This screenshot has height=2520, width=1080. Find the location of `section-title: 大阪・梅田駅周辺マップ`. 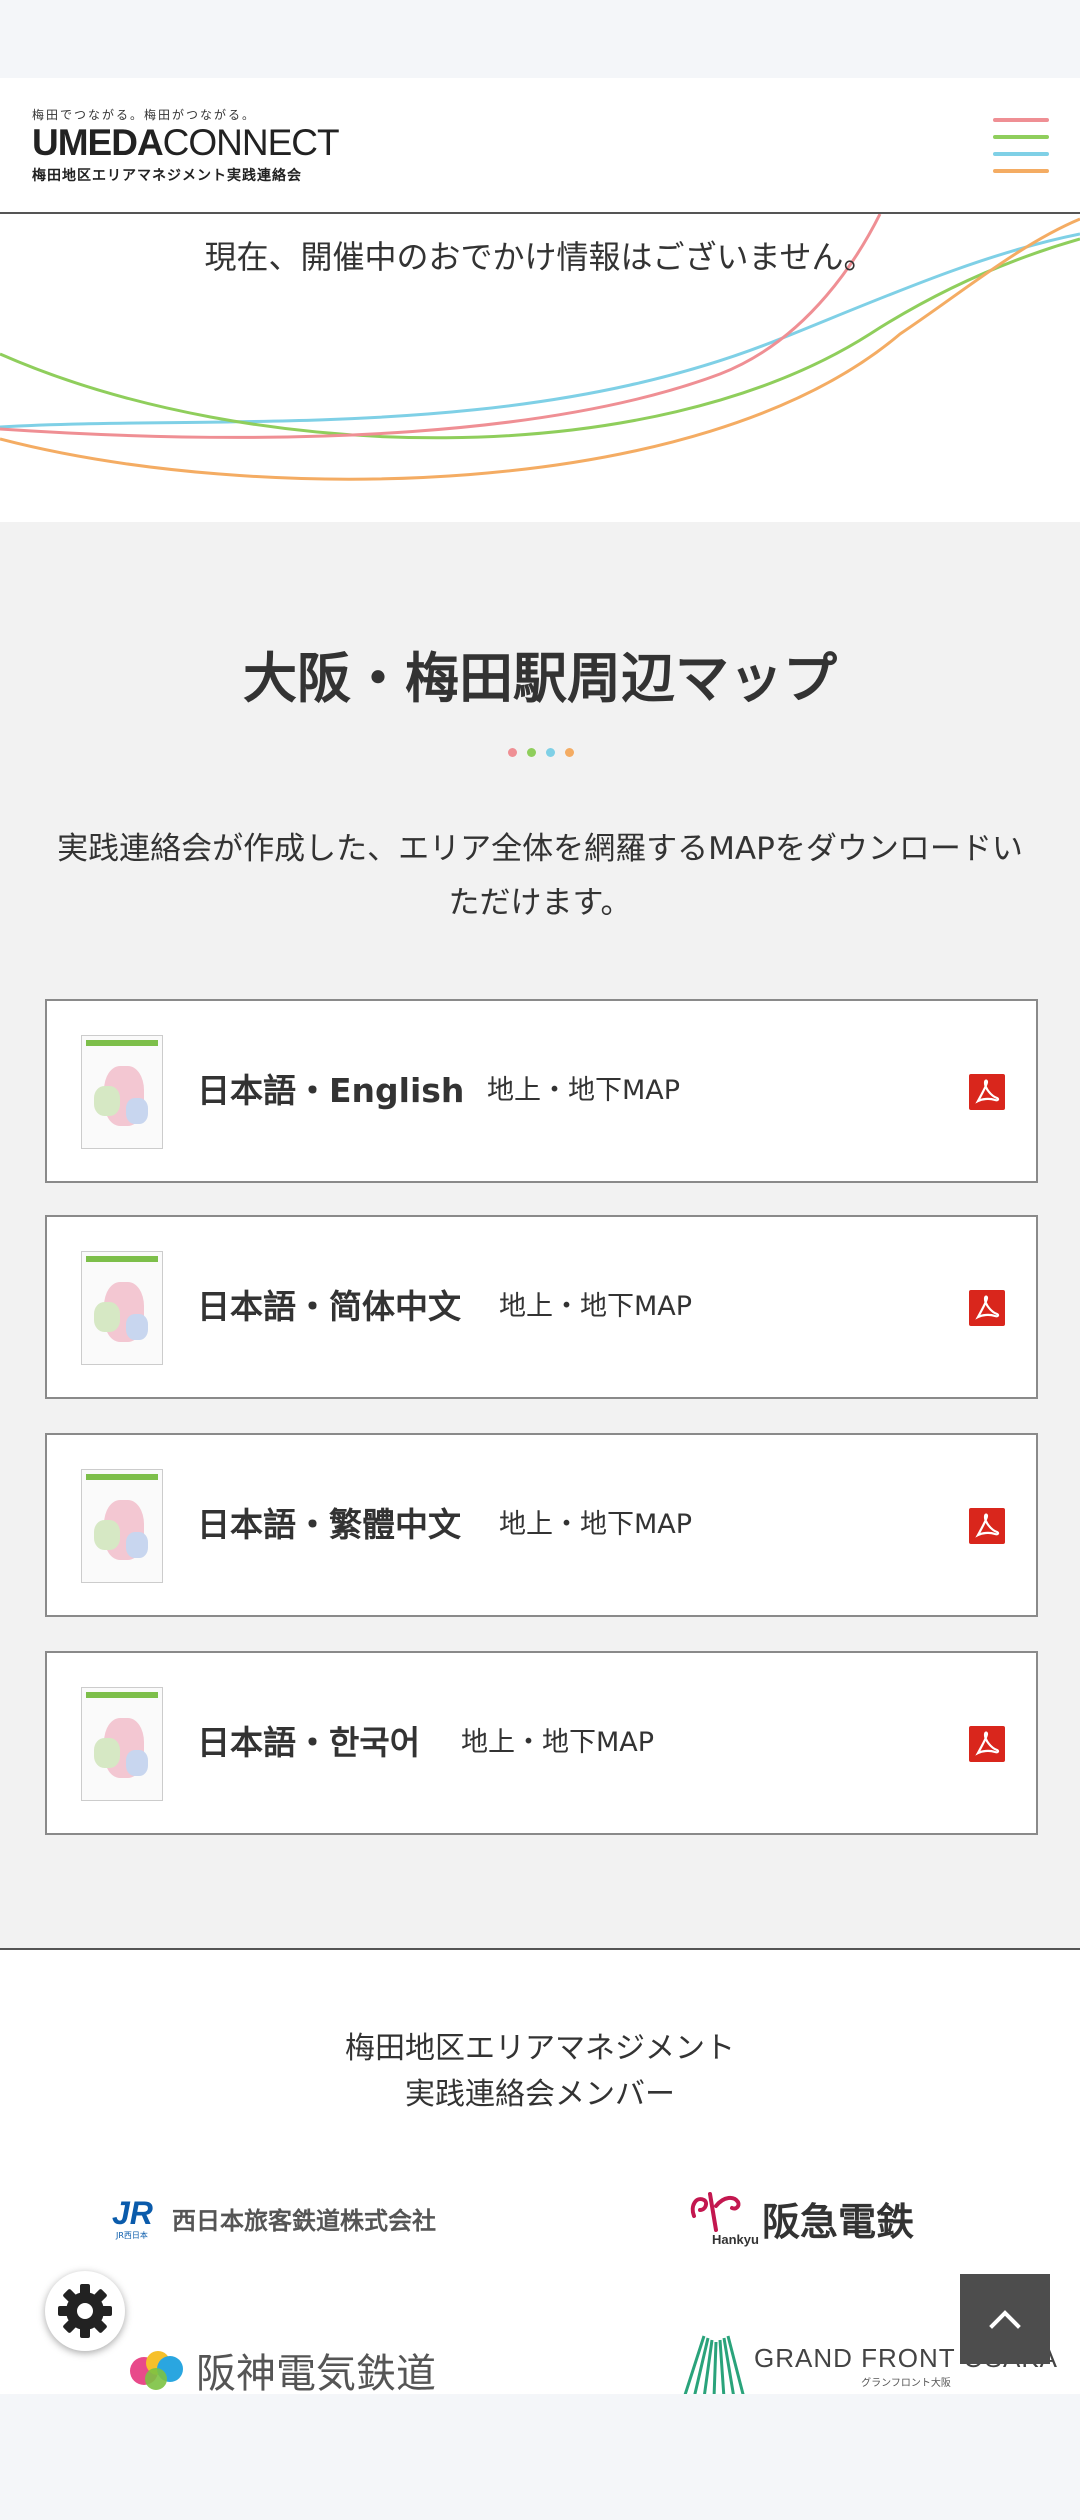

section-title: 大阪・梅田駅周辺マップ is located at coordinates (540, 678).